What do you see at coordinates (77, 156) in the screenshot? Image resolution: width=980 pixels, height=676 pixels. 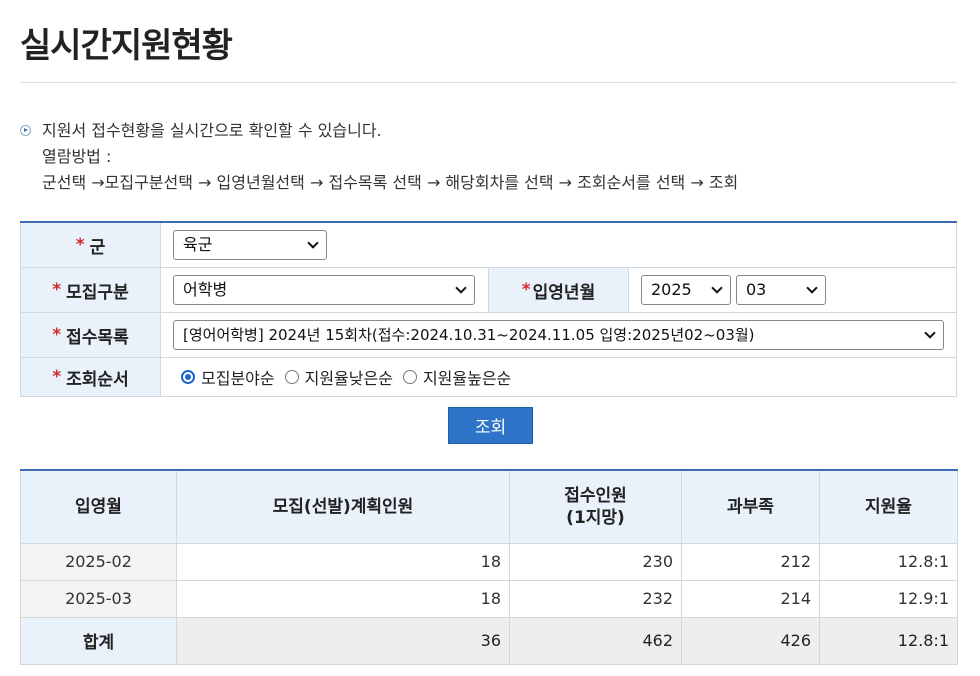 I see `info-line-2: 열람방법 :` at bounding box center [77, 156].